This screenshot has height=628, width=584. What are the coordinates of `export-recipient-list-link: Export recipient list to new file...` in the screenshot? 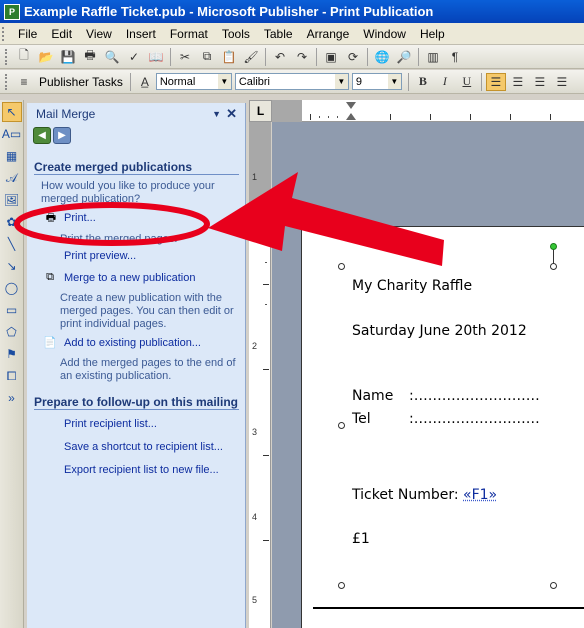 It's located at (141, 470).